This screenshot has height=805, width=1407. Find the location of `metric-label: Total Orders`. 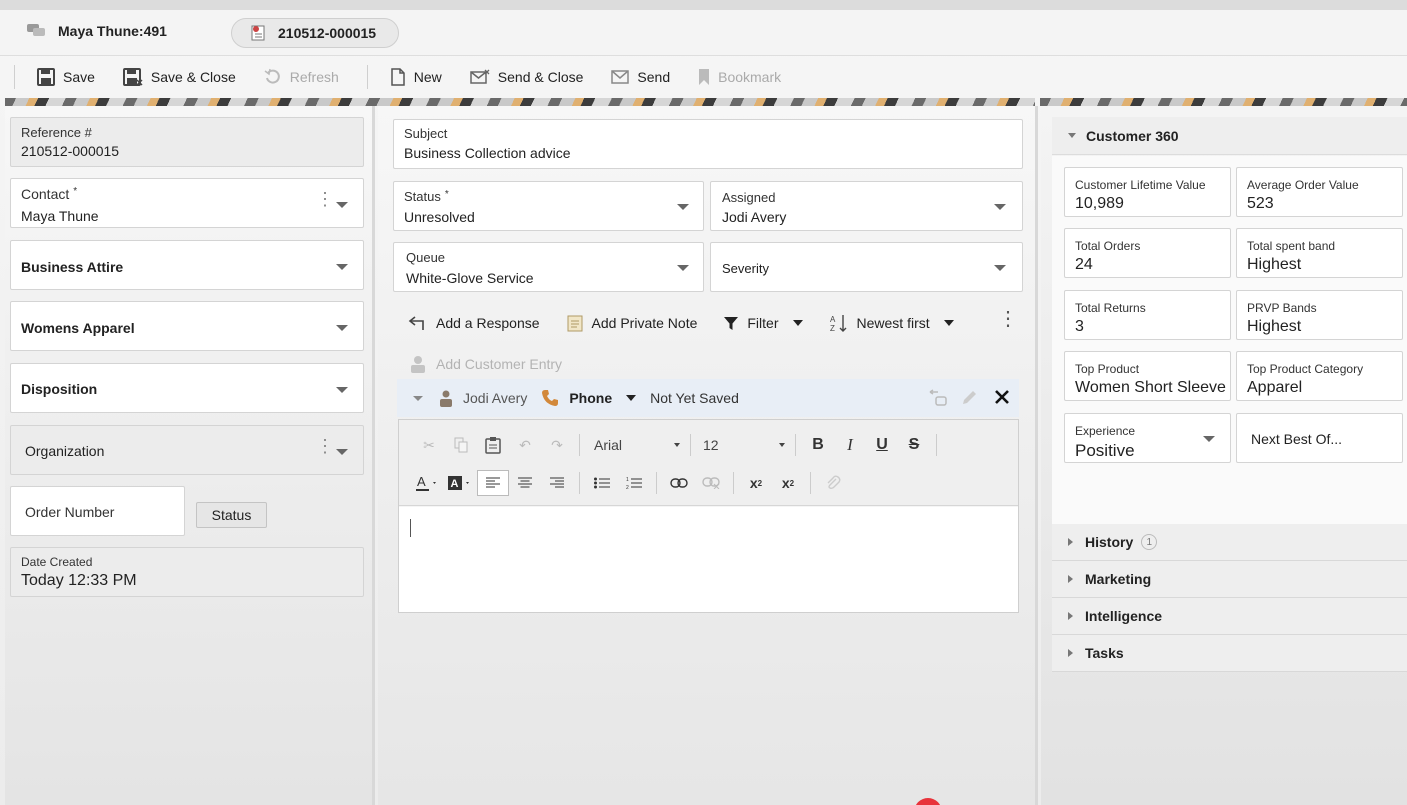

metric-label: Total Orders is located at coordinates (1108, 246).